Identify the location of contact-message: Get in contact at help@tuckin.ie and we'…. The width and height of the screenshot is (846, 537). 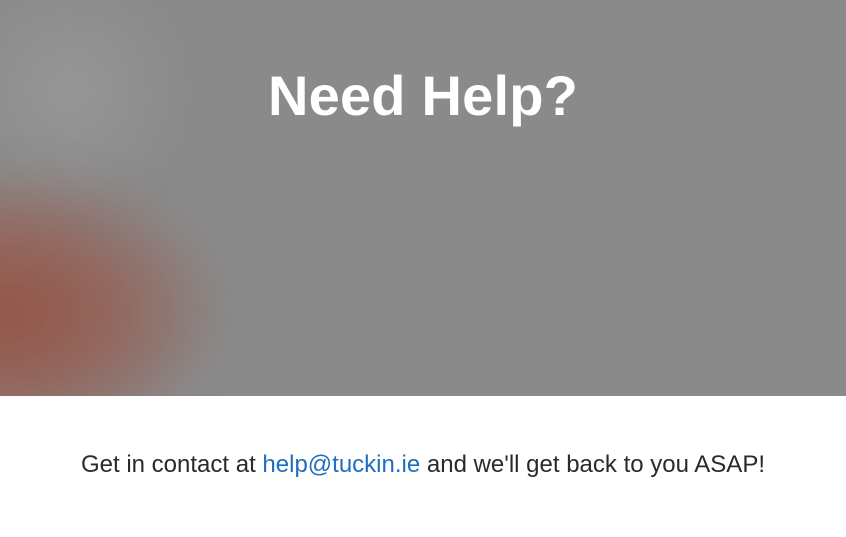
(423, 465).